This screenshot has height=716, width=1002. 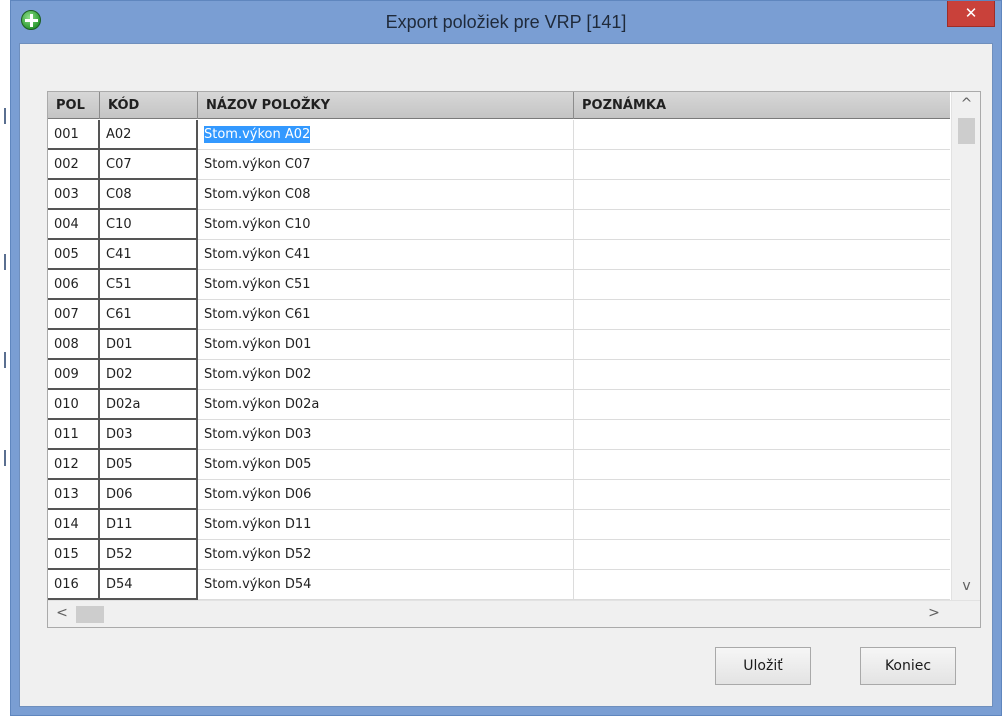 What do you see at coordinates (386, 525) in the screenshot?
I see `cell-nazov: Stom.výkon D11` at bounding box center [386, 525].